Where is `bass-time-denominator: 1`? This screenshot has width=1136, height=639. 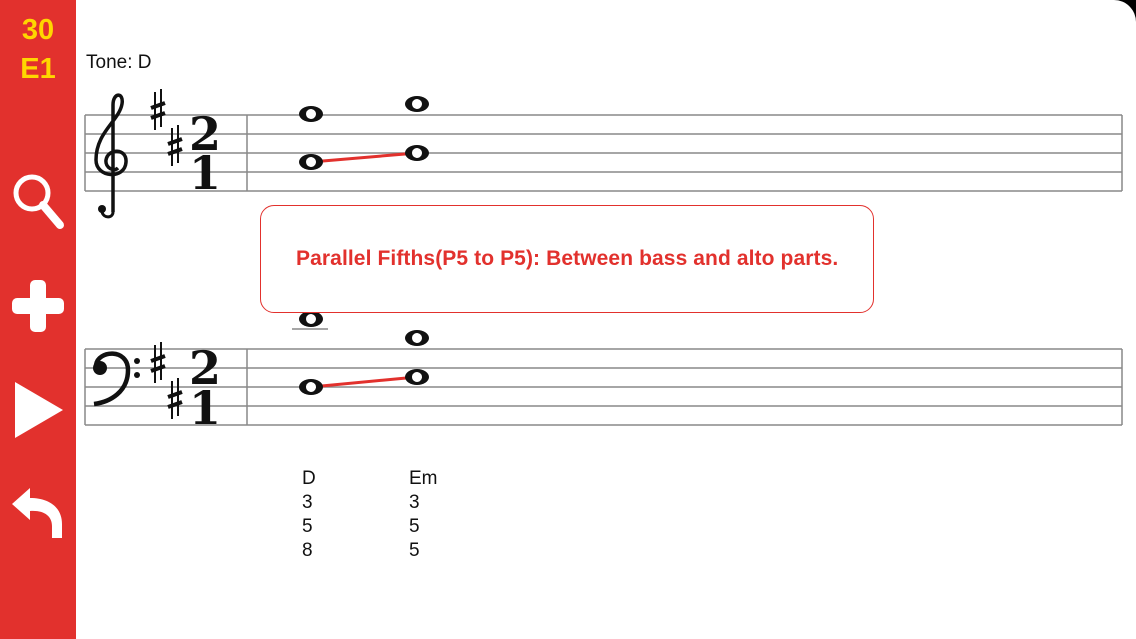
bass-time-denominator: 1 is located at coordinates (205, 408).